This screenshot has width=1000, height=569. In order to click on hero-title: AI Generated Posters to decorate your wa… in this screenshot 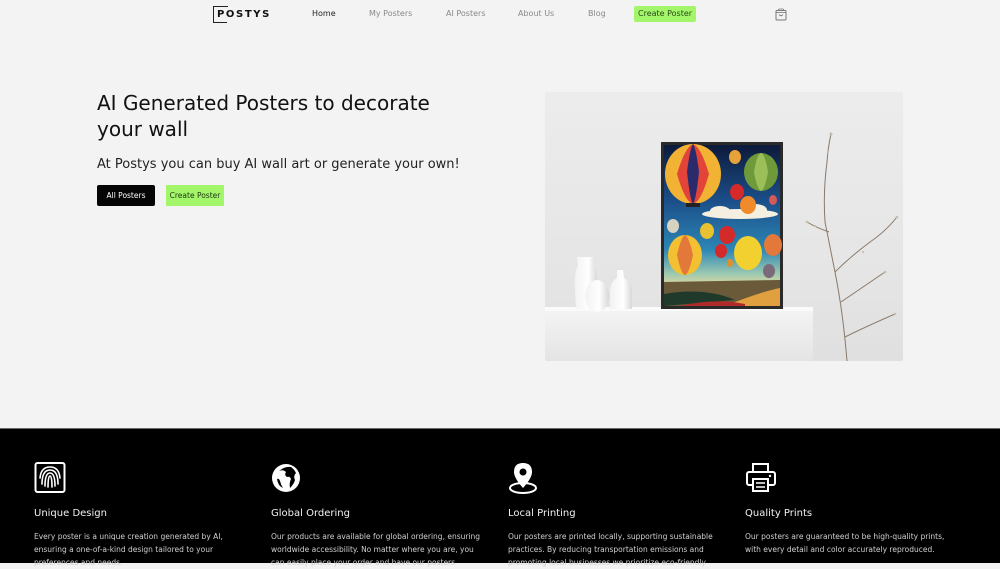, I will do `click(263, 116)`.